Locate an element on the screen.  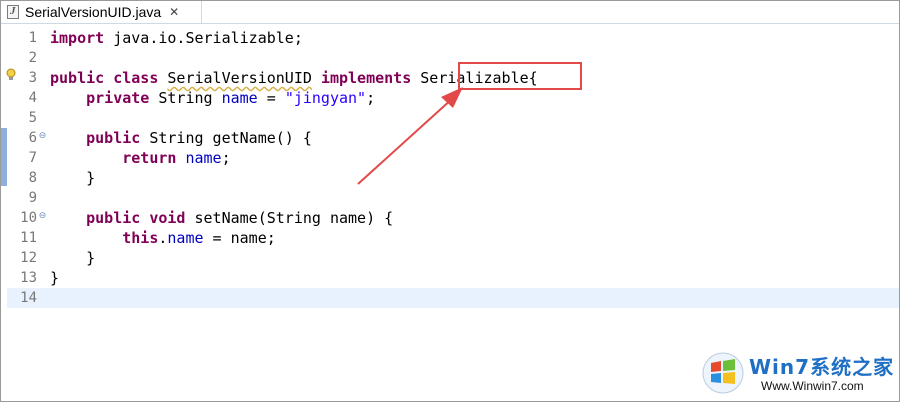
watermark-url: Www.Winwin7.com is located at coordinates (812, 386).